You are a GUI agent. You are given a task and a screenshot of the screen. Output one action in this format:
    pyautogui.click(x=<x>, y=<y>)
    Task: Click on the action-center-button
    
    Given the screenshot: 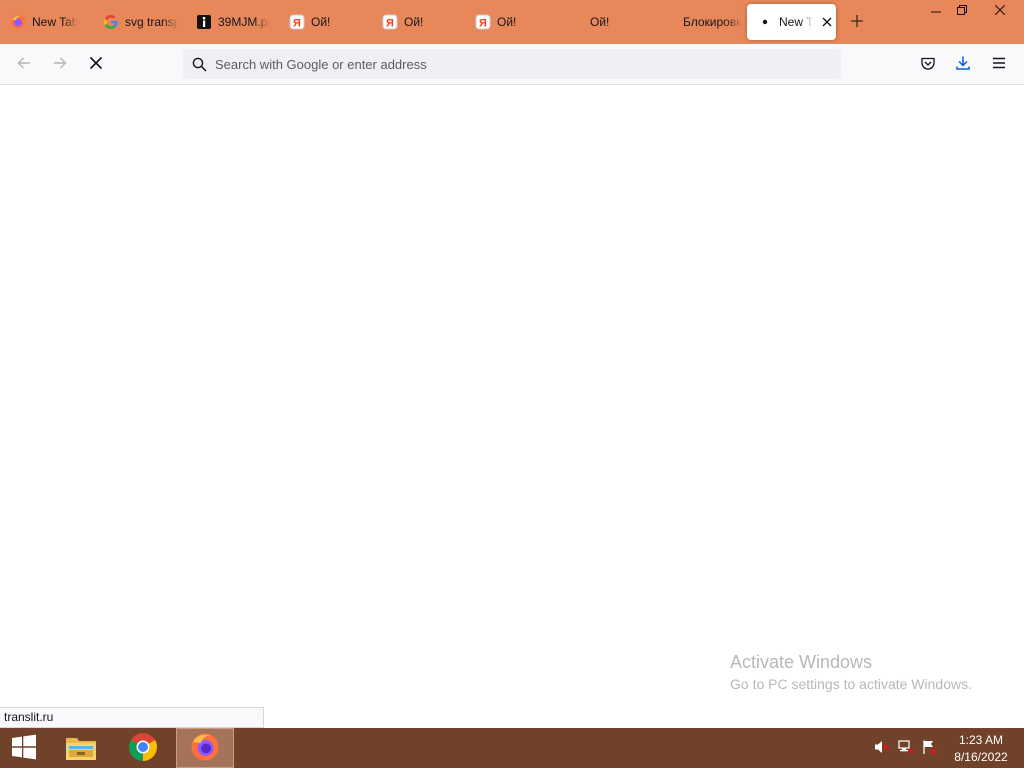 What is the action you would take?
    pyautogui.click(x=930, y=748)
    